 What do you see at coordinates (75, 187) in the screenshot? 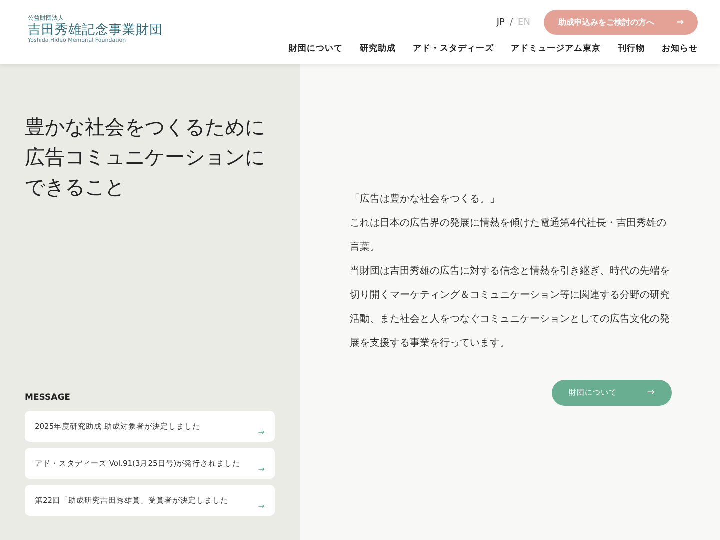
I see `headline-line: できること` at bounding box center [75, 187].